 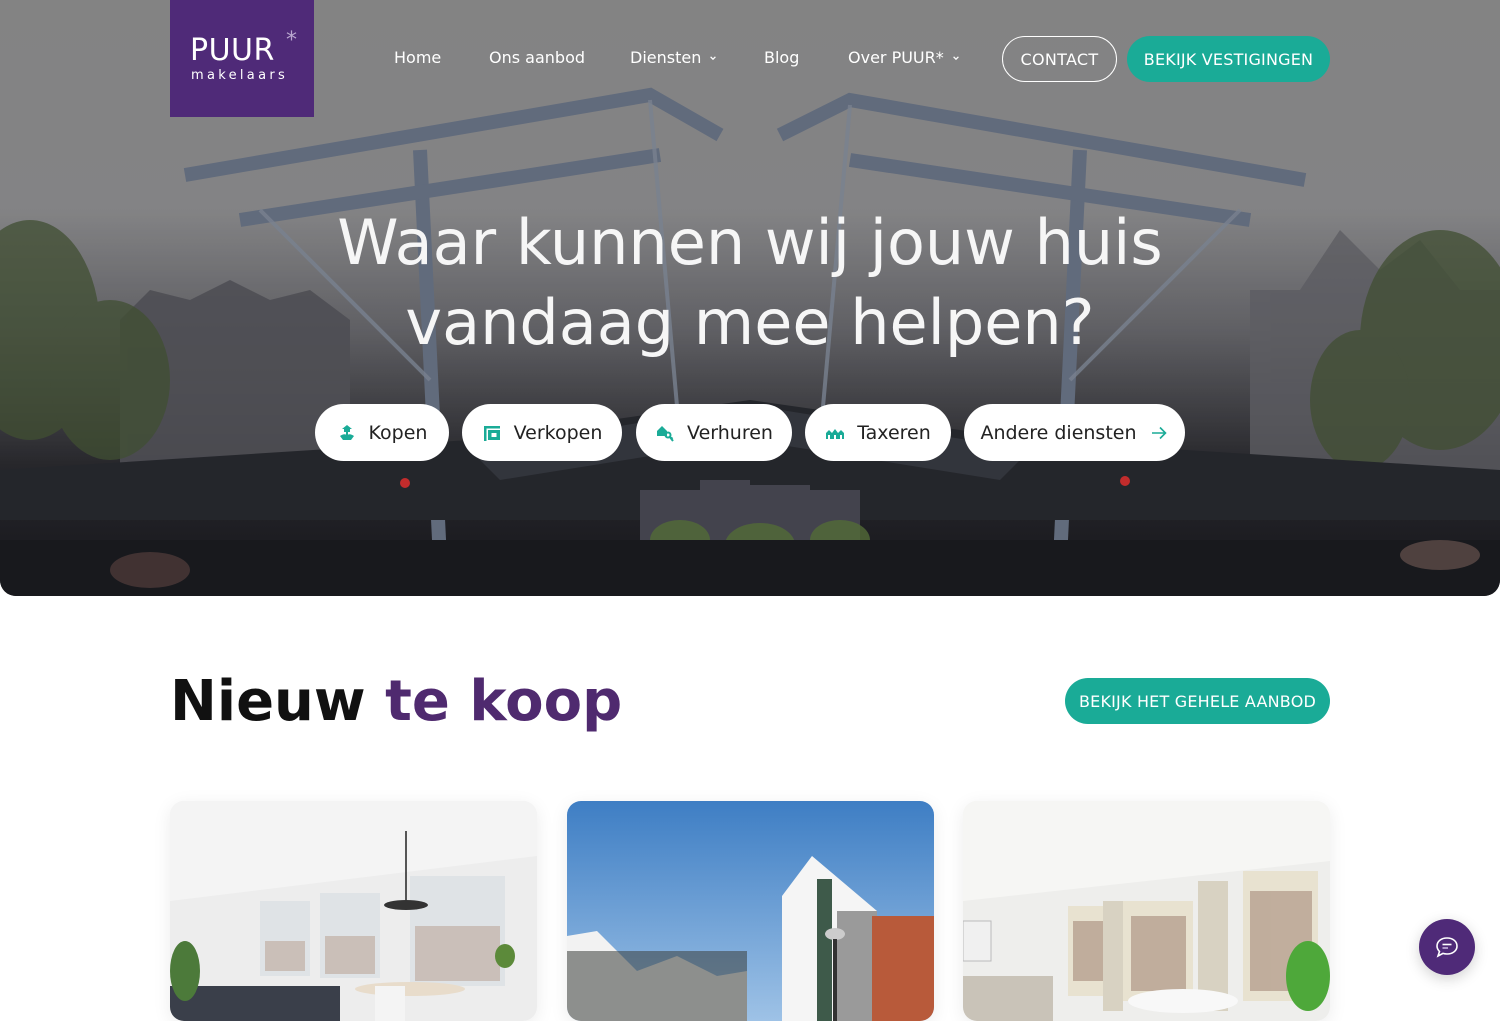 I want to click on logo-asterisk: *, so click(x=291, y=40).